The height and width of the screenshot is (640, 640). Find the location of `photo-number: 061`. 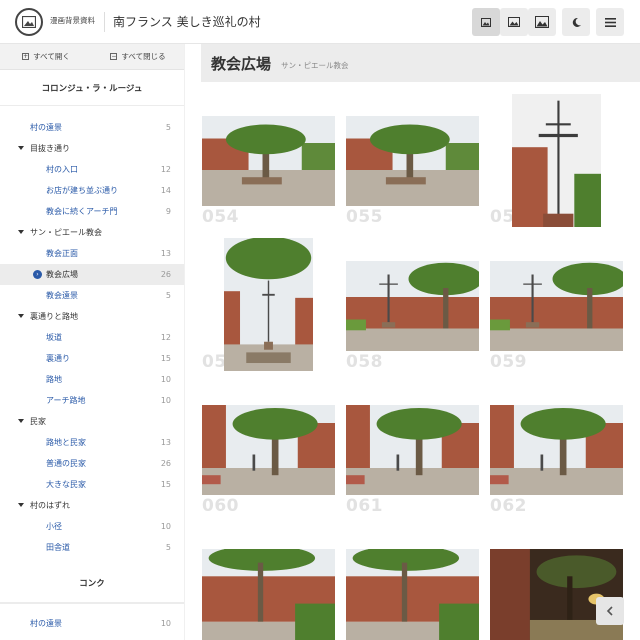

photo-number: 061 is located at coordinates (364, 506).